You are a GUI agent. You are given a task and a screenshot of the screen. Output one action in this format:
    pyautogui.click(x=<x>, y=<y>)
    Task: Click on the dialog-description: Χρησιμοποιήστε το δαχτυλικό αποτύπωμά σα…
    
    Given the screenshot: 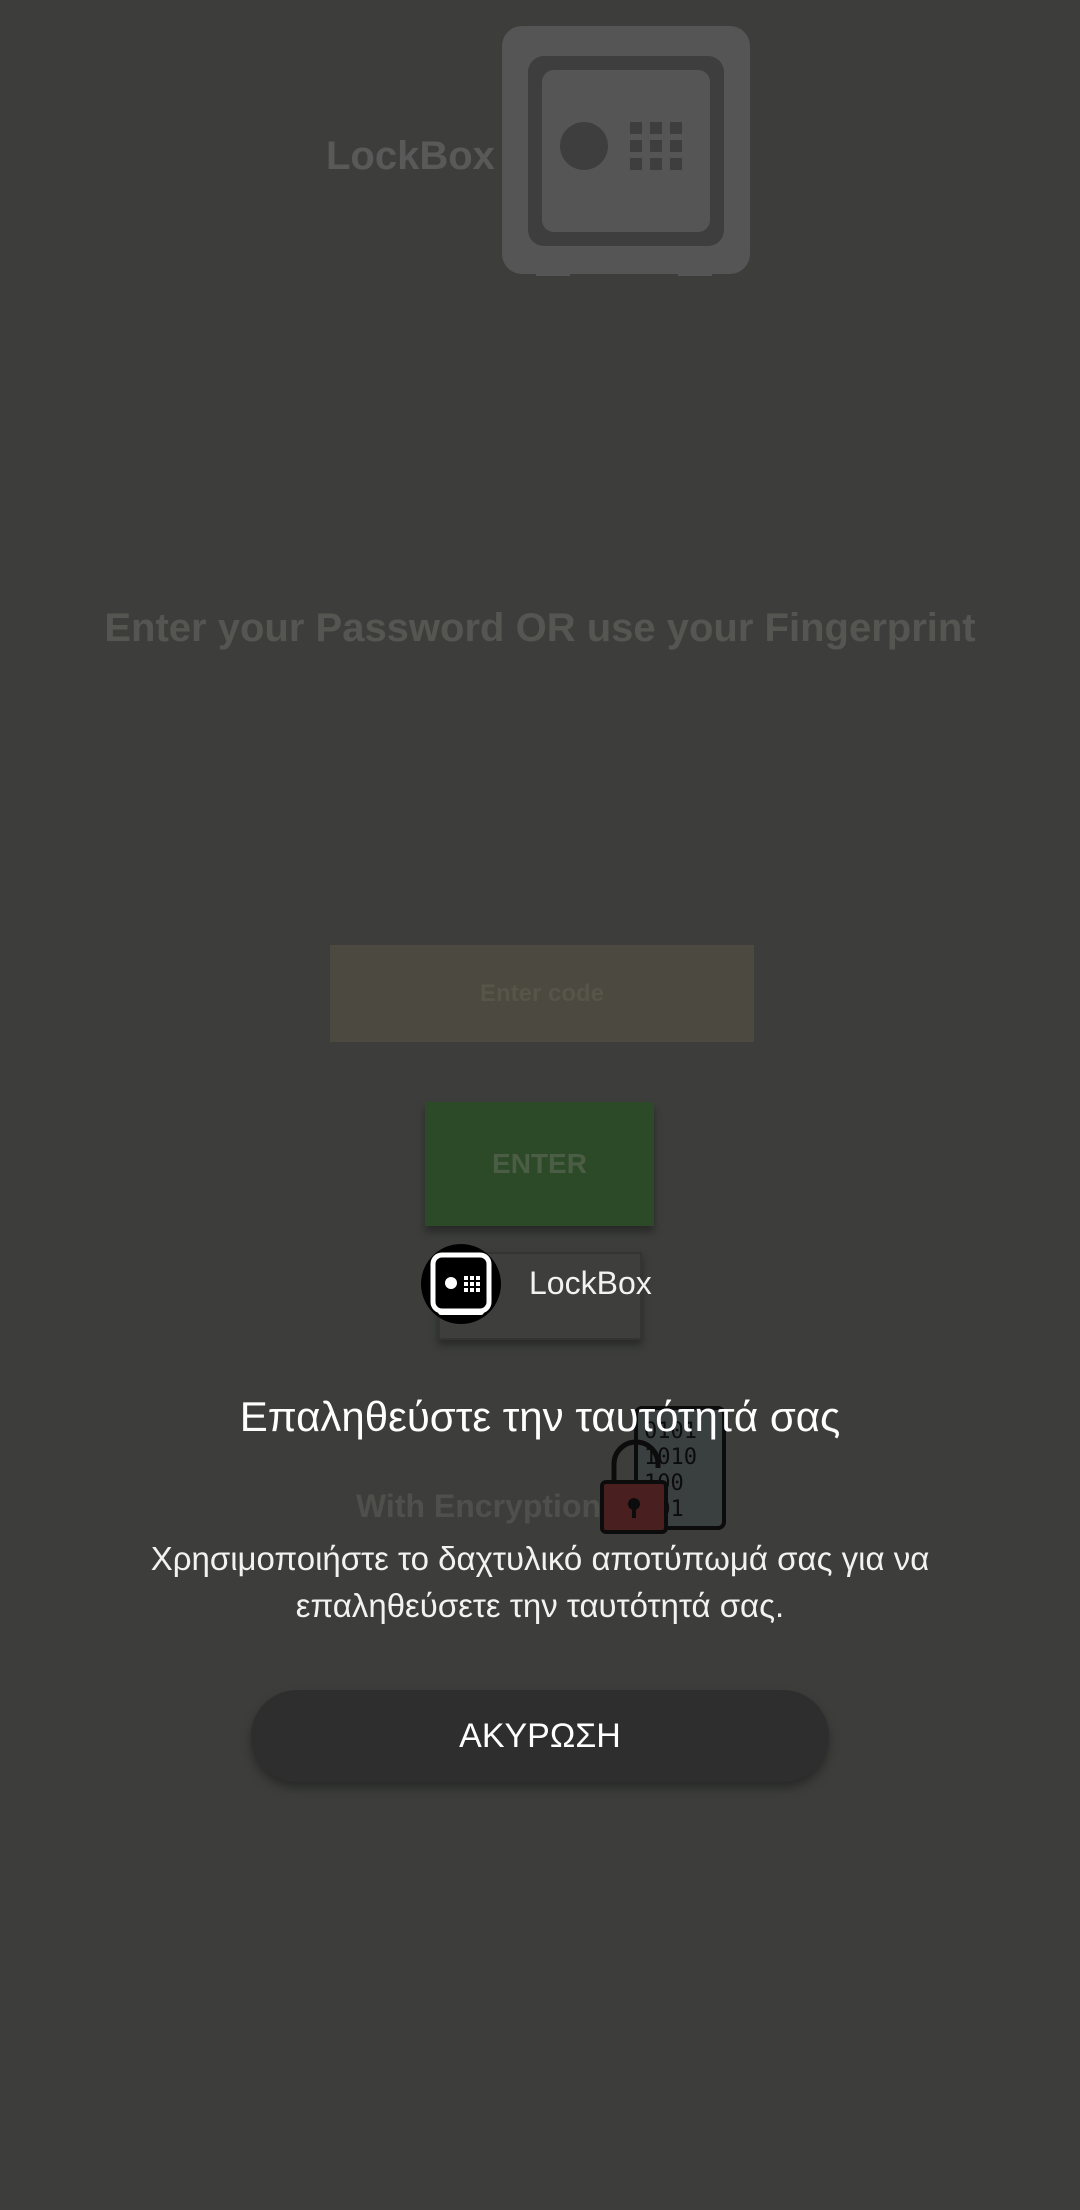 What is the action you would take?
    pyautogui.click(x=540, y=1582)
    